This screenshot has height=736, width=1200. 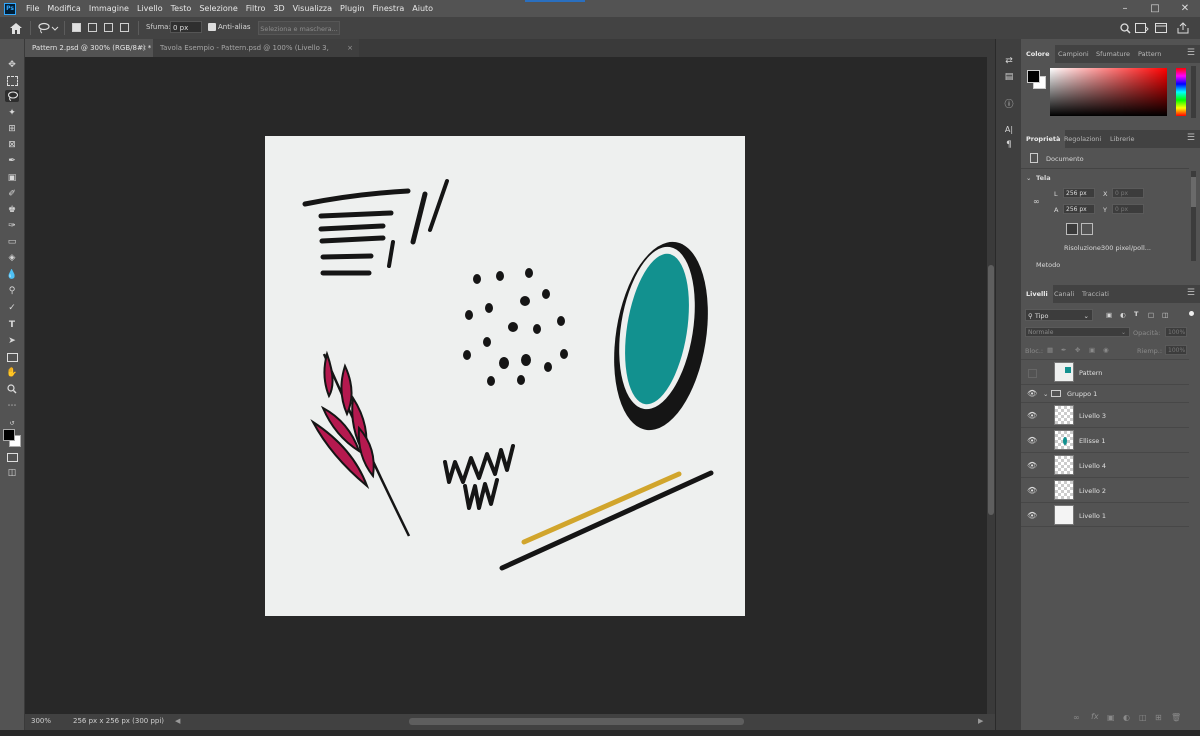 I want to click on workspace-icon, so click(x=1142, y=28).